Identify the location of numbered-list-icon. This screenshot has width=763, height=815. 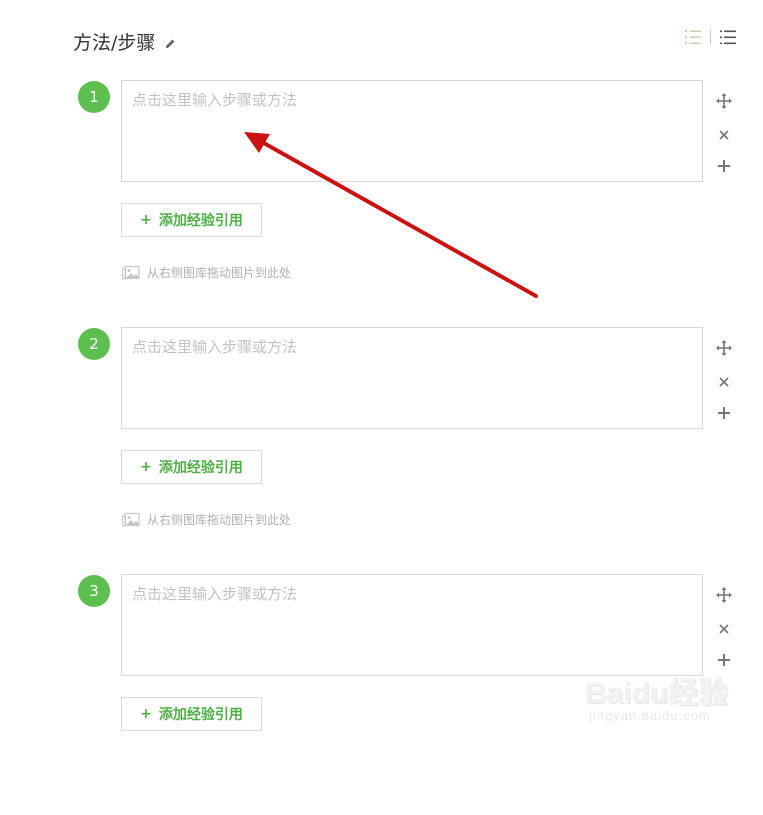
(693, 37).